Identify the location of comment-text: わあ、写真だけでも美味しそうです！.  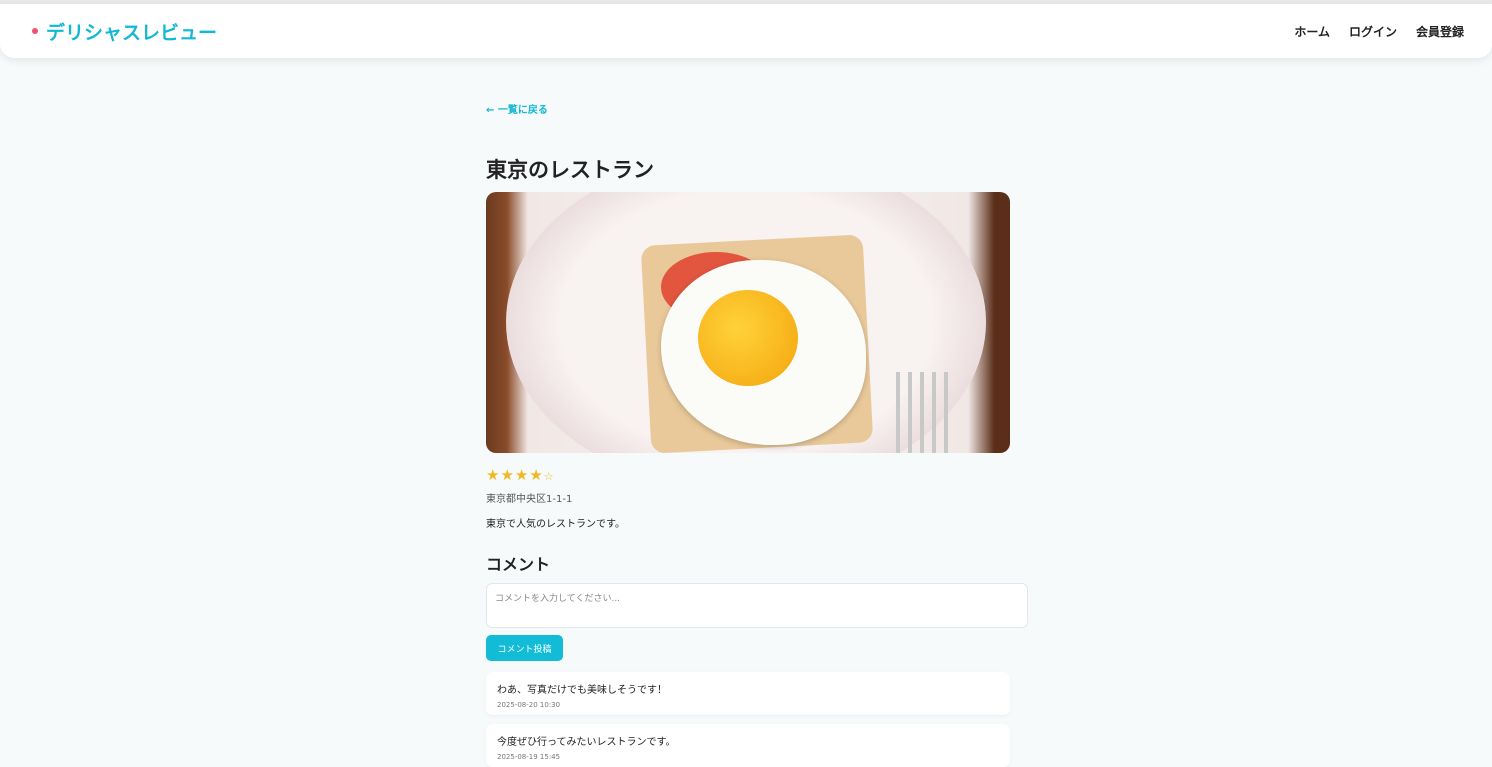
(582, 690).